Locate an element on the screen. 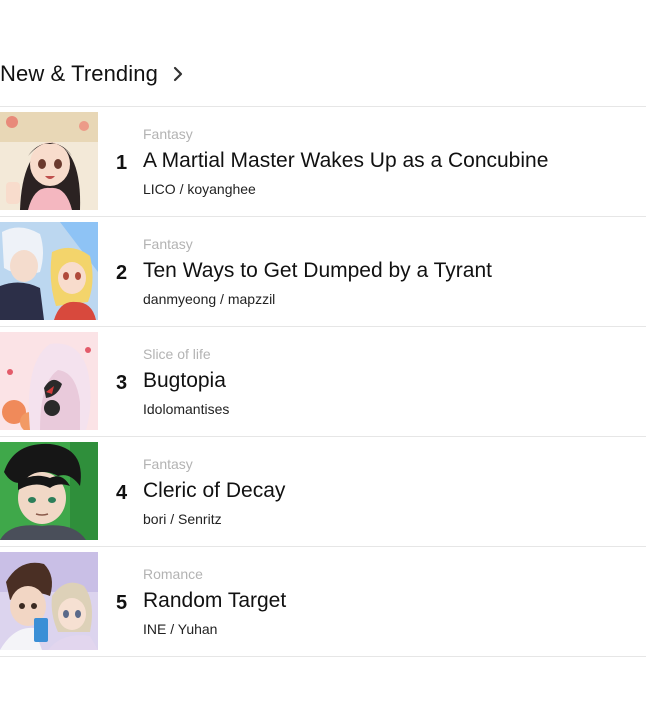 The image size is (646, 717). author-credit: danmyeong / mapzzil is located at coordinates (209, 299).